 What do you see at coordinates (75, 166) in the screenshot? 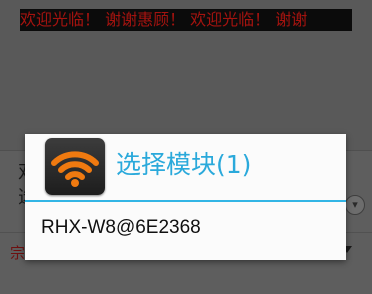
I see `wifi-icon` at bounding box center [75, 166].